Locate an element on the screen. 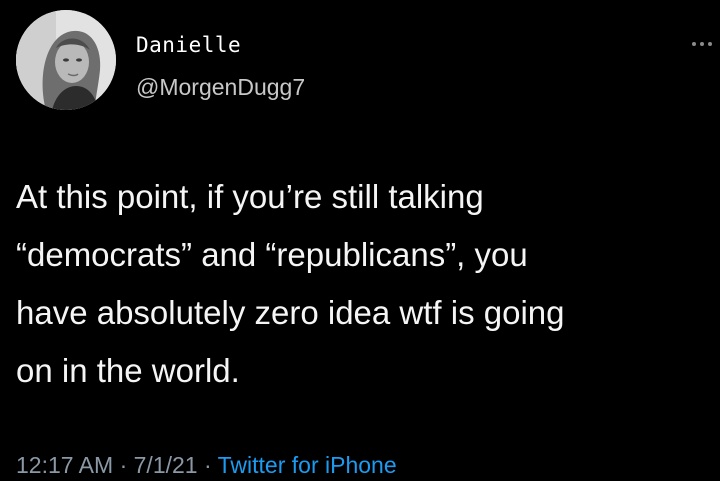 The image size is (720, 481). avatar is located at coordinates (66, 60).